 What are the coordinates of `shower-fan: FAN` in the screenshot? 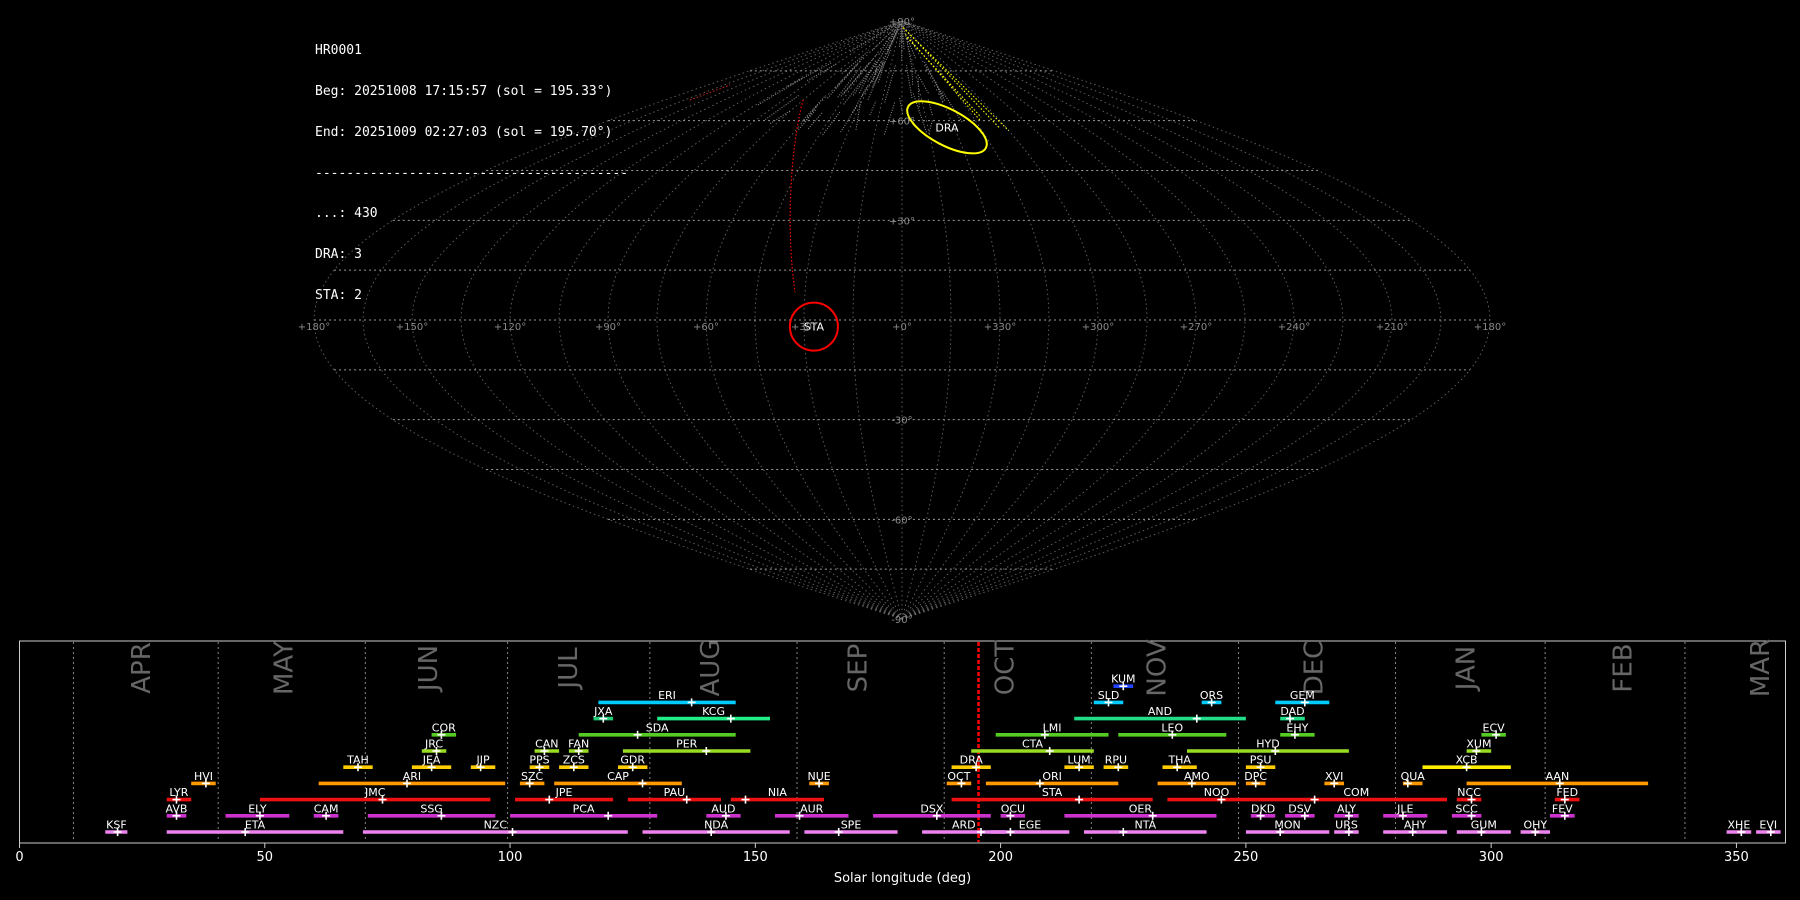 It's located at (578, 746).